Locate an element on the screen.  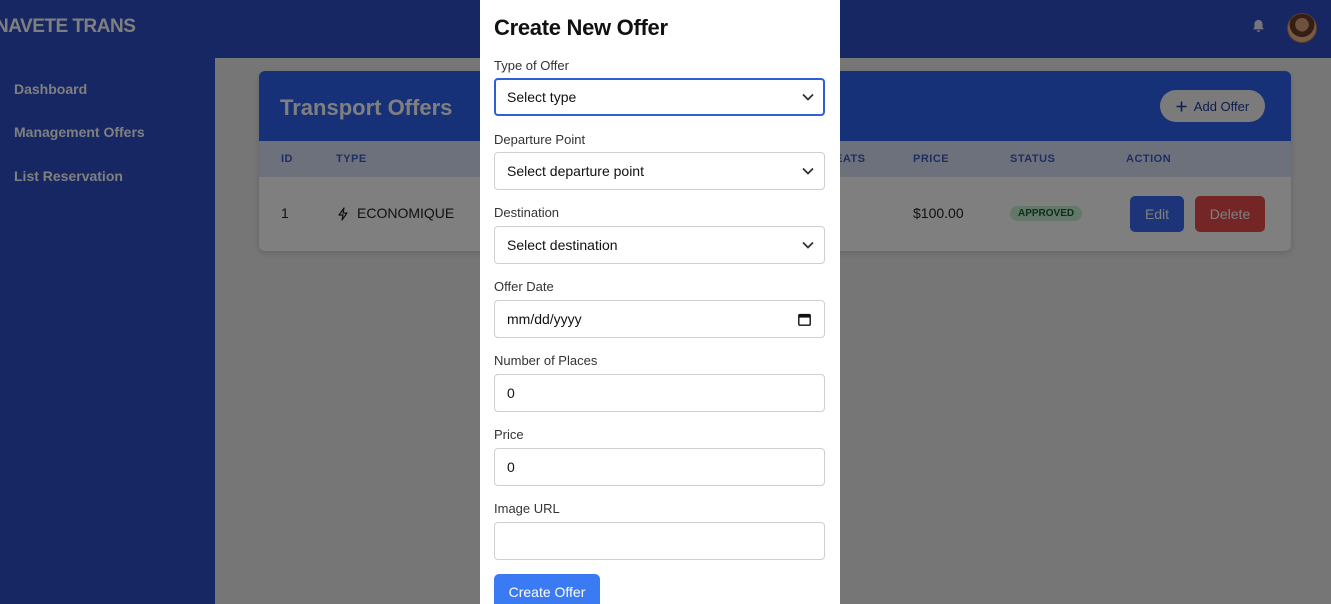
offer-date-label: Offer Date is located at coordinates (524, 286).